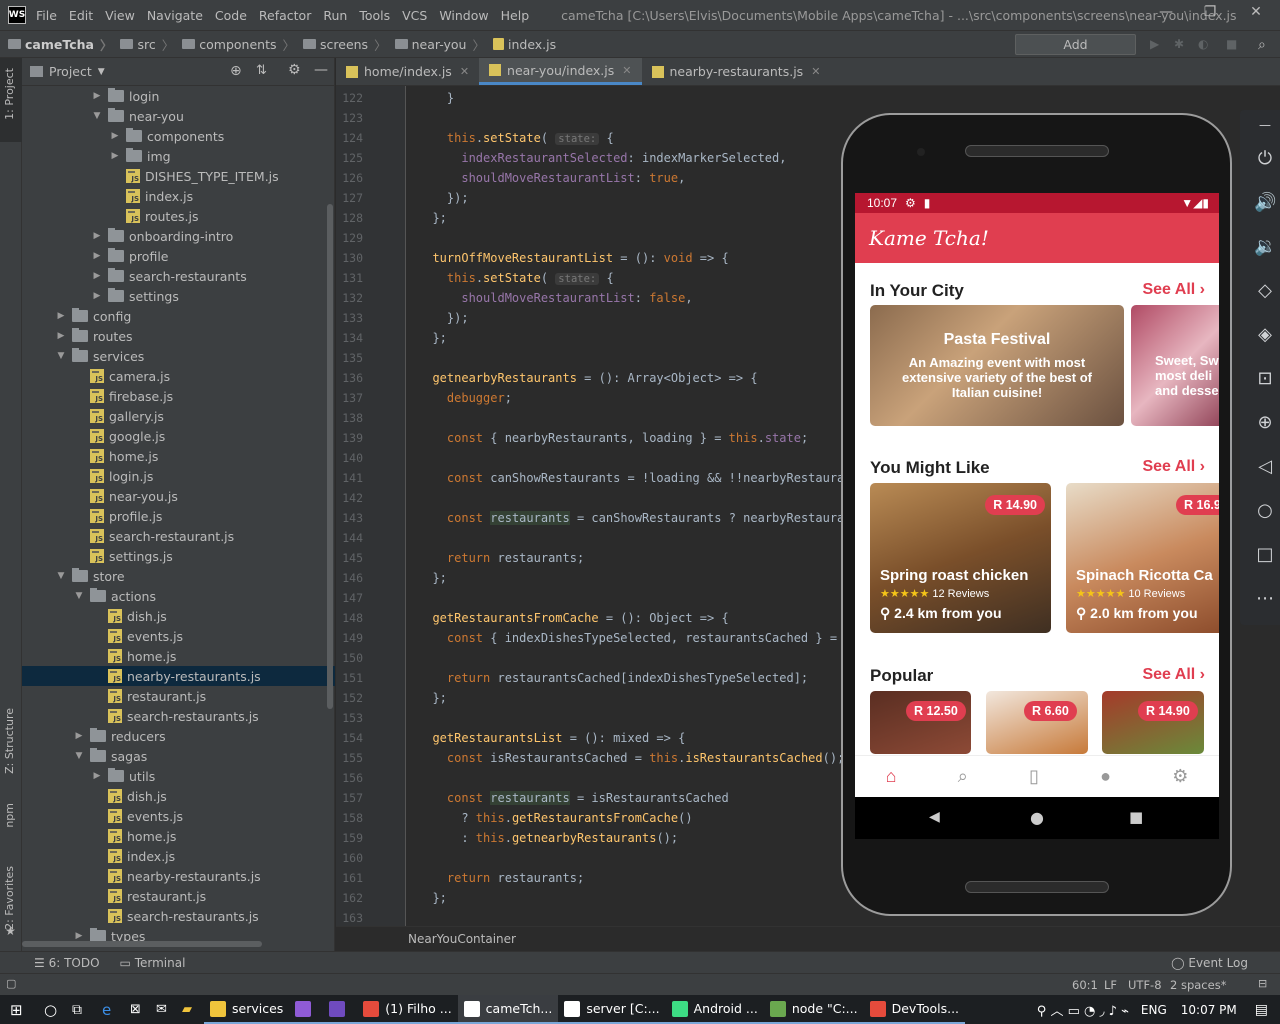 Image resolution: width=1280 pixels, height=1024 pixels. I want to click on edge-icon: e, so click(113, 1010).